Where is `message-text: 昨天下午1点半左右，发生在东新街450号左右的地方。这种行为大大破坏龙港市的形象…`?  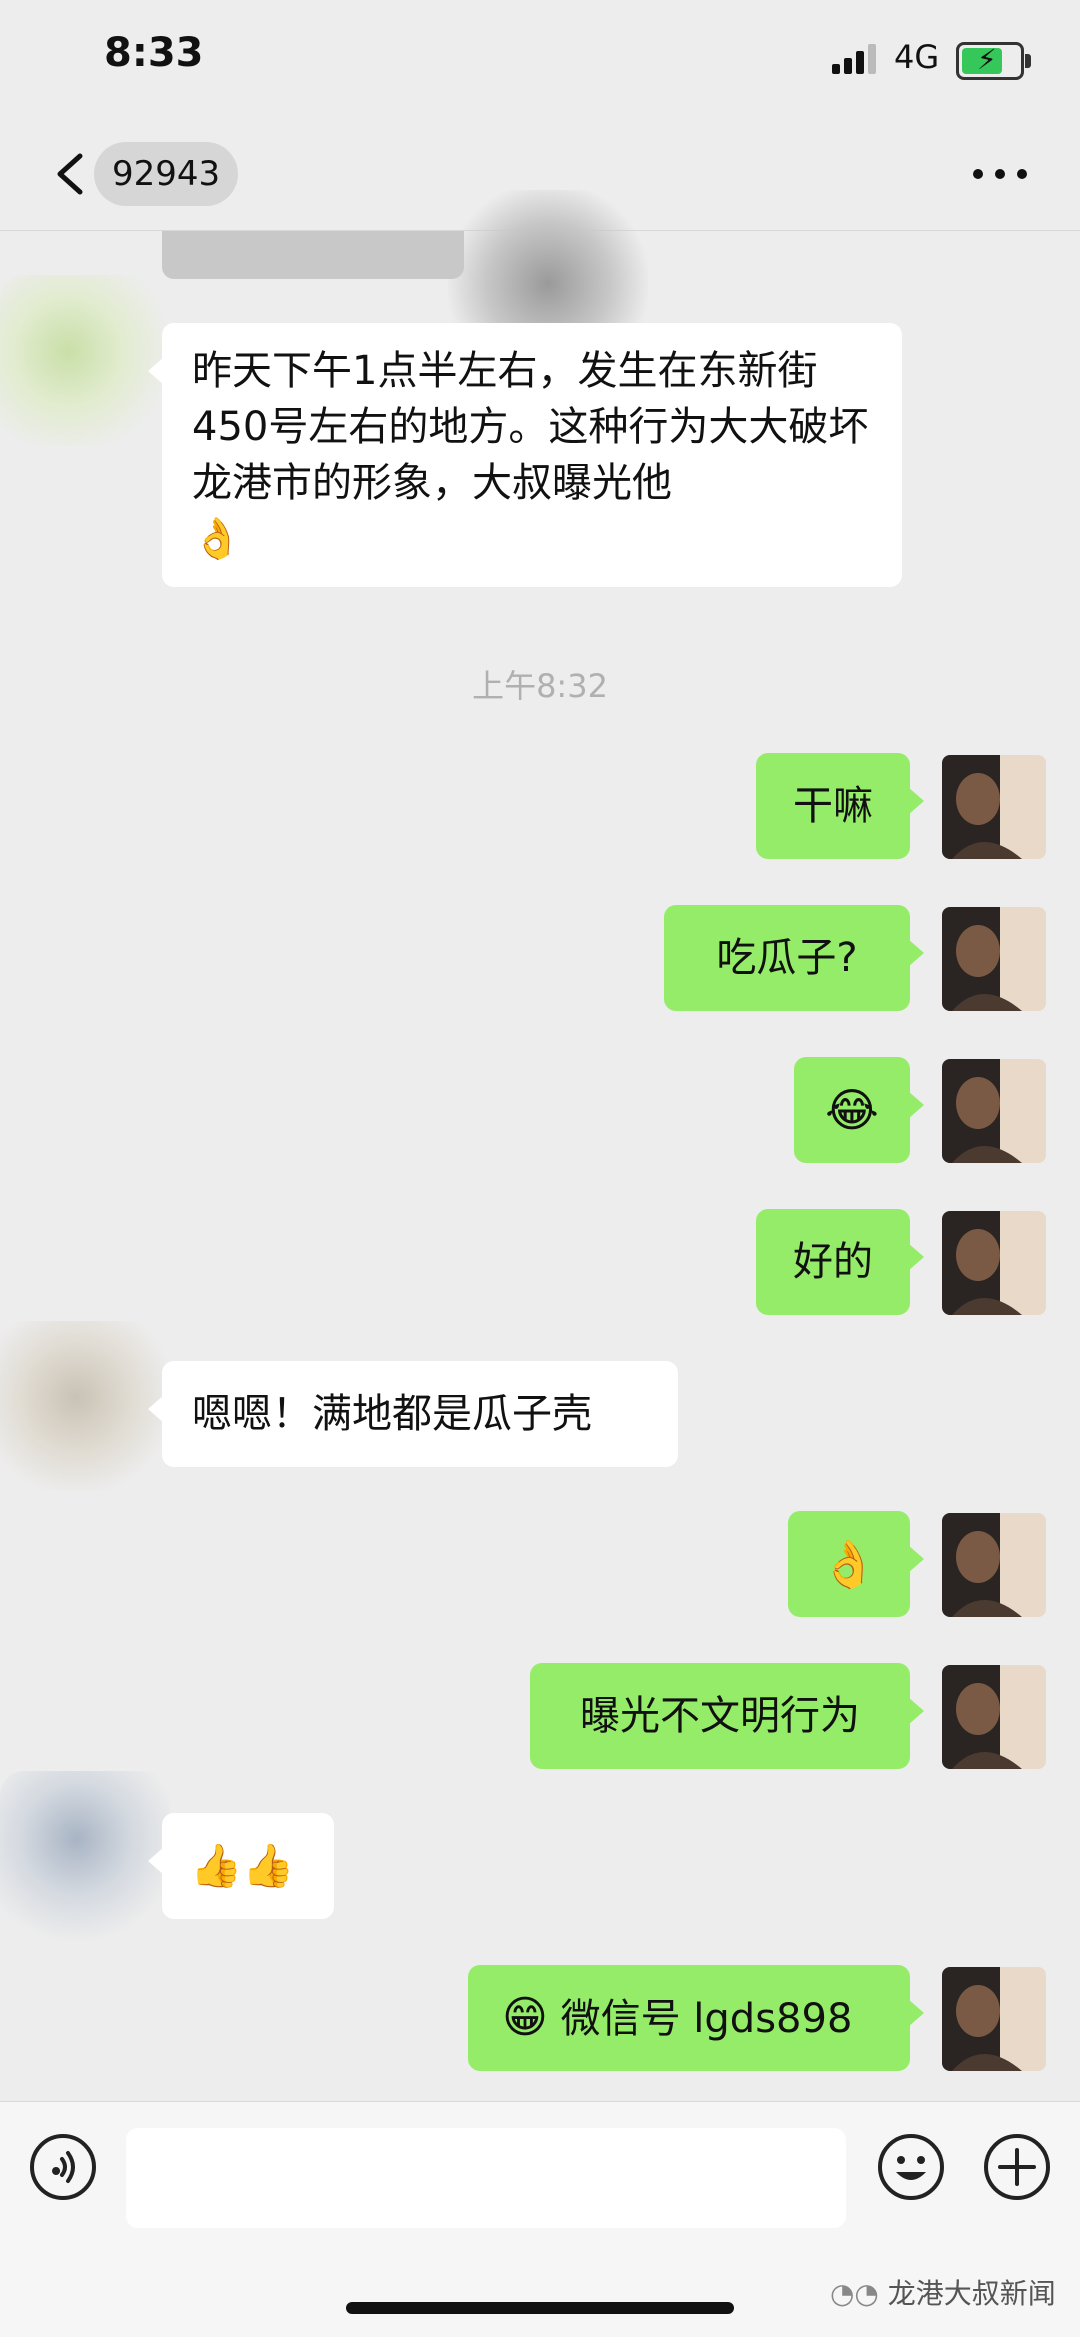
message-text: 昨天下午1点半左右，发生在东新街450号左右的地方。这种行为大大破坏龙港市的形象… is located at coordinates (530, 427).